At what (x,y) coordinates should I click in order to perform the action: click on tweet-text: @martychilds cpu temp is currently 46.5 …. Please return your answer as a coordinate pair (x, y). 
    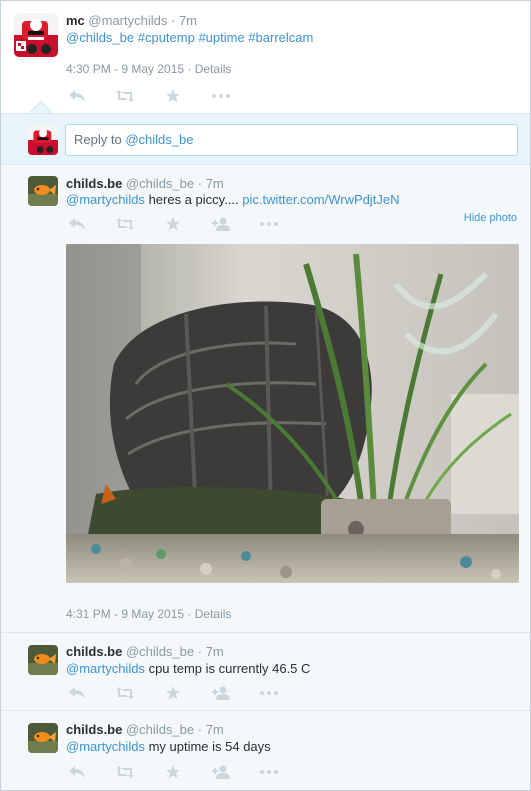
    Looking at the image, I should click on (188, 668).